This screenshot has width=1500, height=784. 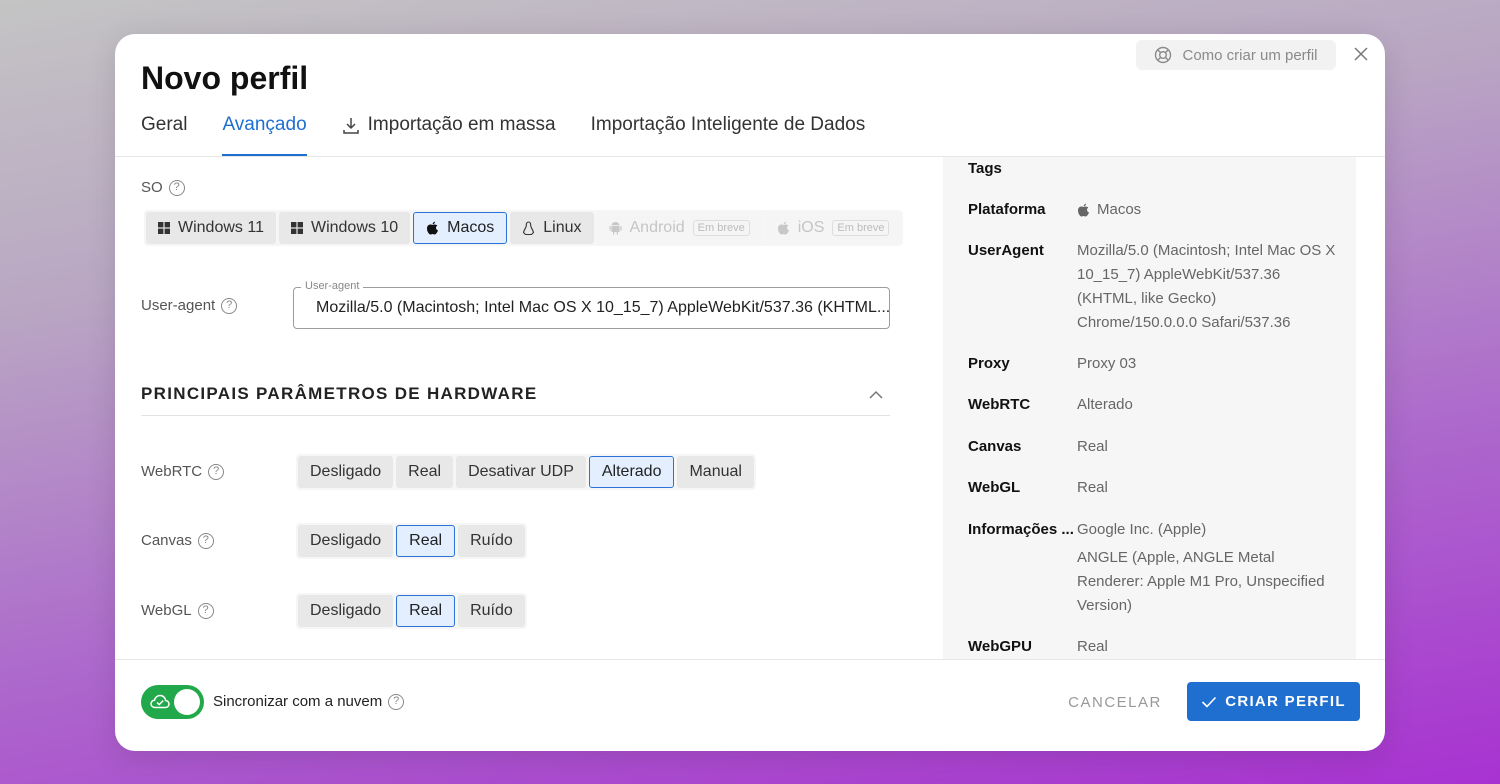 I want to click on summary-row-tags: Tags, so click(x=985, y=168).